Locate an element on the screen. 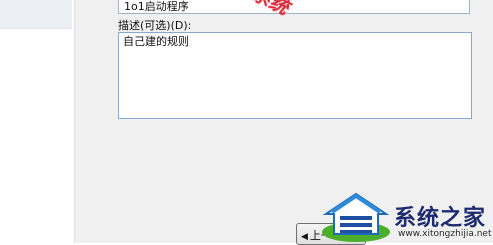  back-arrow-icon: ◀ is located at coordinates (304, 237).